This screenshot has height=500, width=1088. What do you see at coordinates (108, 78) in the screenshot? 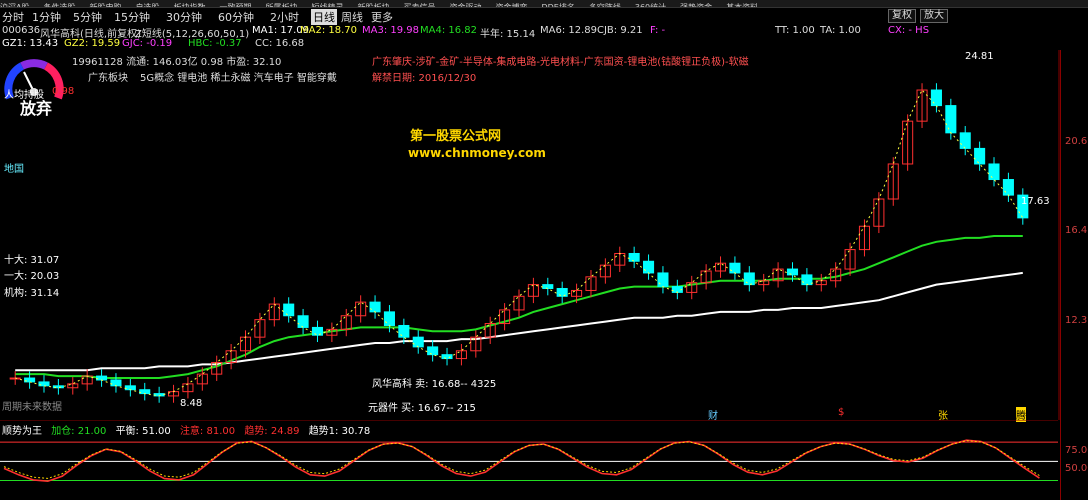
I see `sector-label: 广东板块` at bounding box center [108, 78].